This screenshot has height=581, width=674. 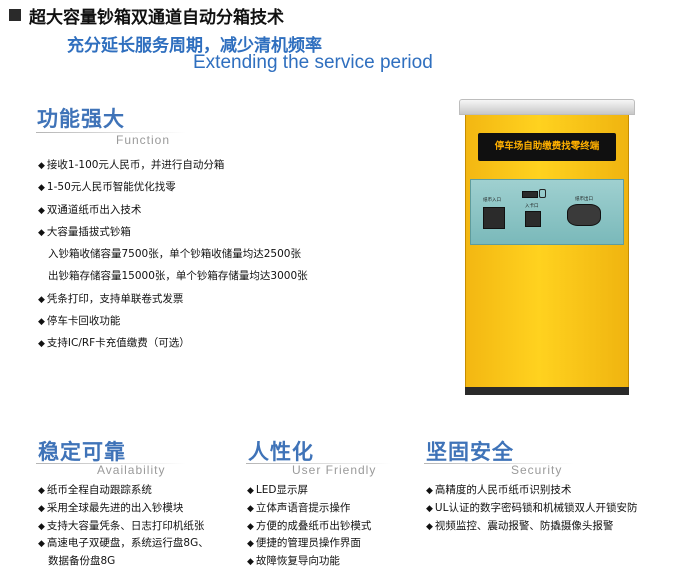 What do you see at coordinates (82, 452) in the screenshot?
I see `availability-heading: 稳定可靠` at bounding box center [82, 452].